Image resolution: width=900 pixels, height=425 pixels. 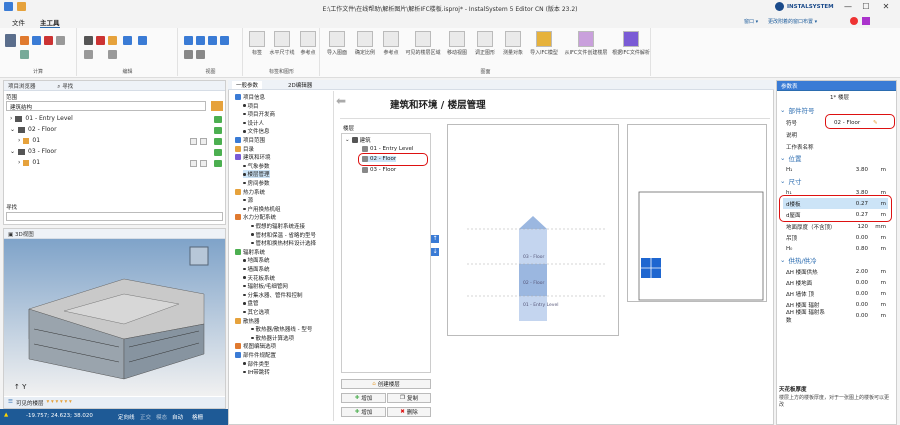 I want to click on tab-project-browser: 项目浏览器, so click(x=22, y=87).